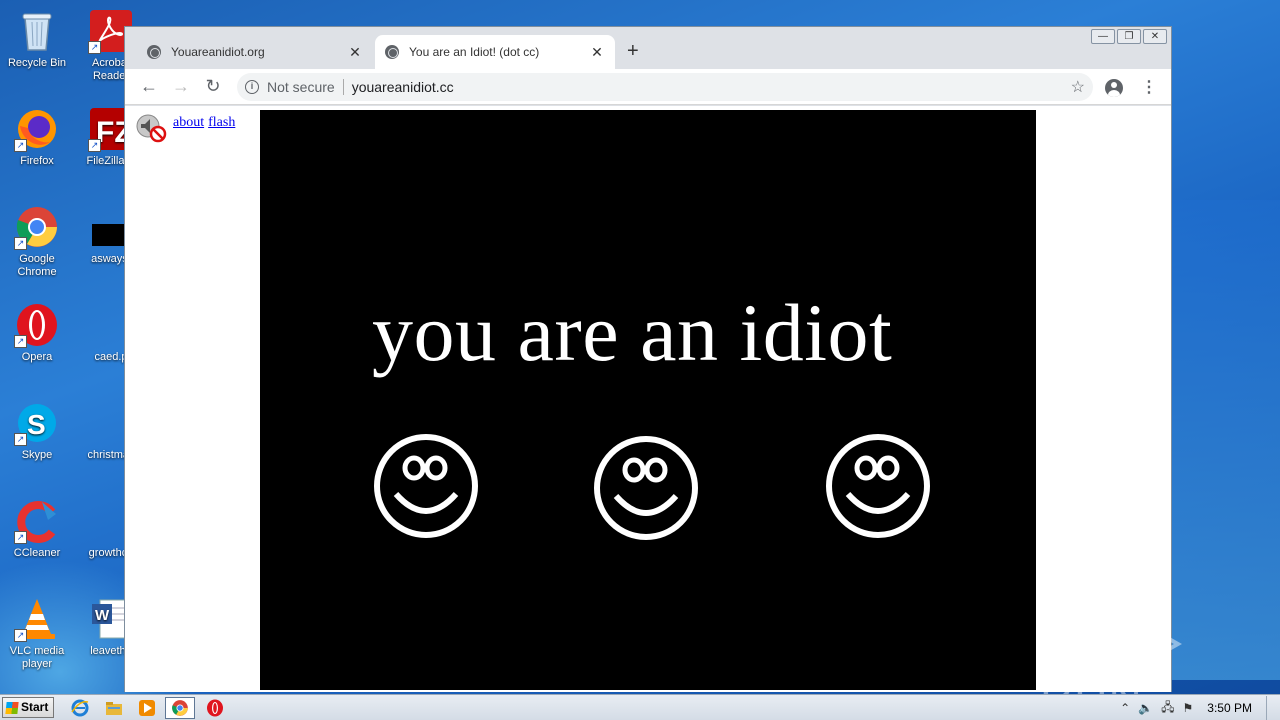  What do you see at coordinates (1103, 36) in the screenshot?
I see `minimize-button: —` at bounding box center [1103, 36].